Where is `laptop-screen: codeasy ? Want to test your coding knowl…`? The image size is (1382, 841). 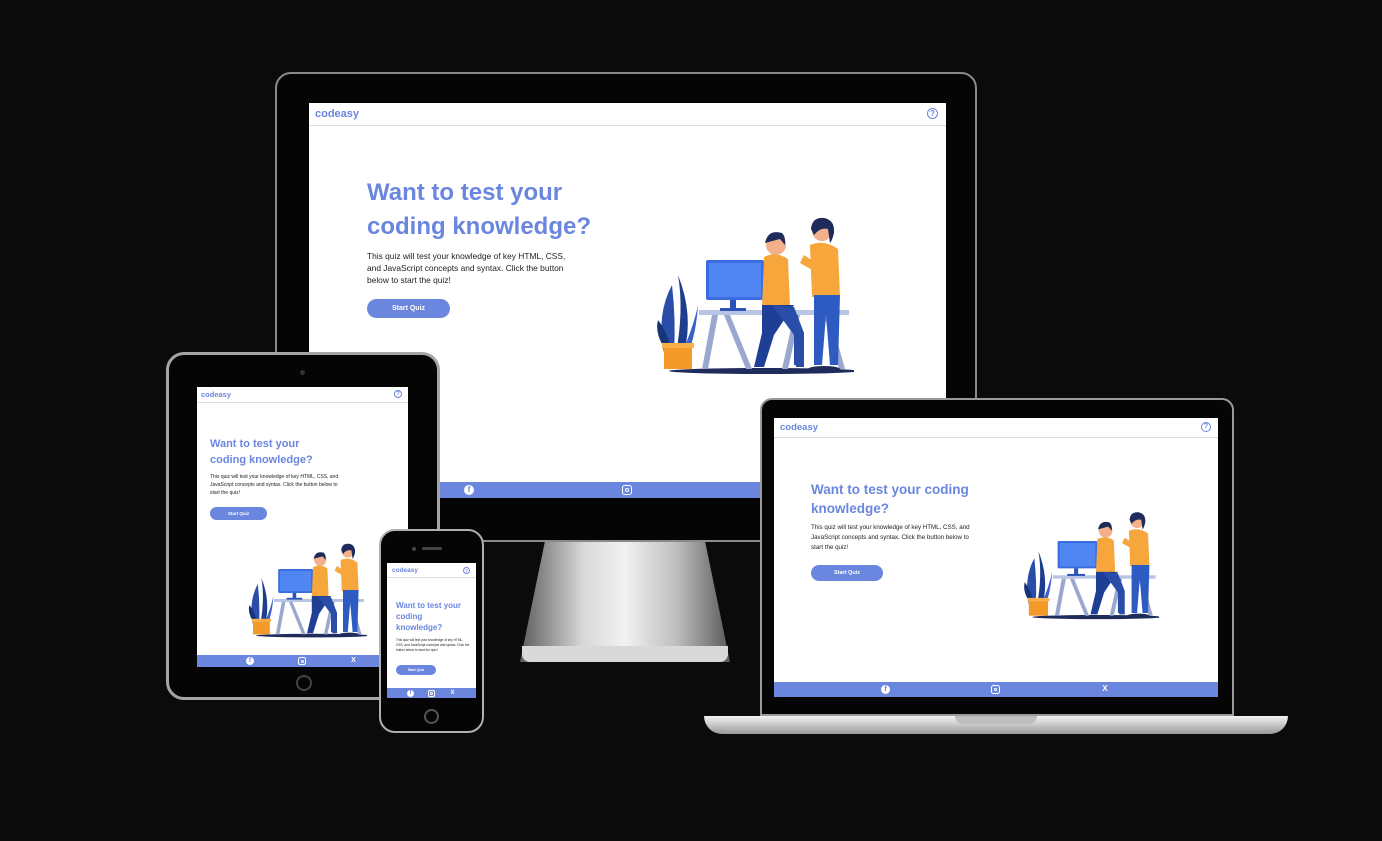 laptop-screen: codeasy ? Want to test your coding knowl… is located at coordinates (996, 557).